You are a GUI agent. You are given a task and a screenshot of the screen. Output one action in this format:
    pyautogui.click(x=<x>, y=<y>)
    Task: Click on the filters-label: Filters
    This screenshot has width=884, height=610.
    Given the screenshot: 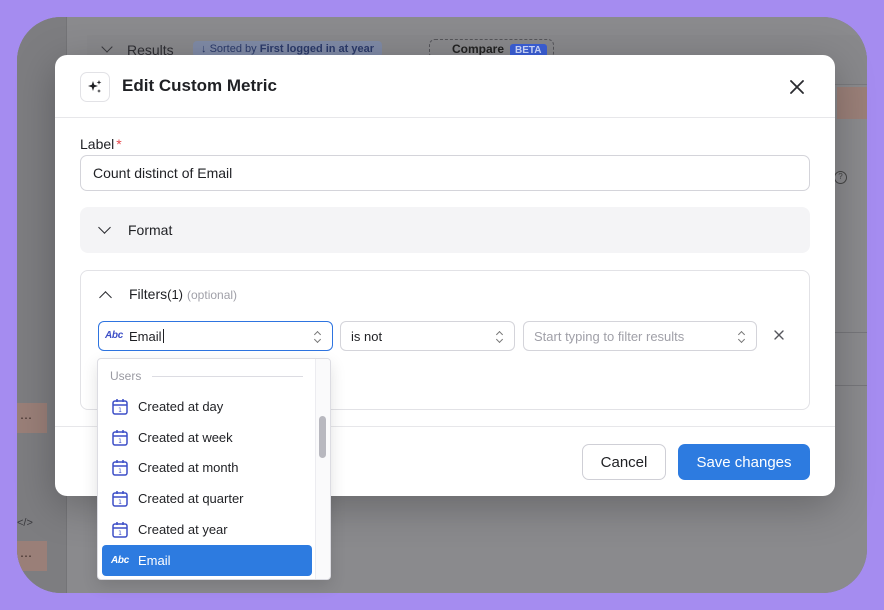 What is the action you would take?
    pyautogui.click(x=148, y=294)
    